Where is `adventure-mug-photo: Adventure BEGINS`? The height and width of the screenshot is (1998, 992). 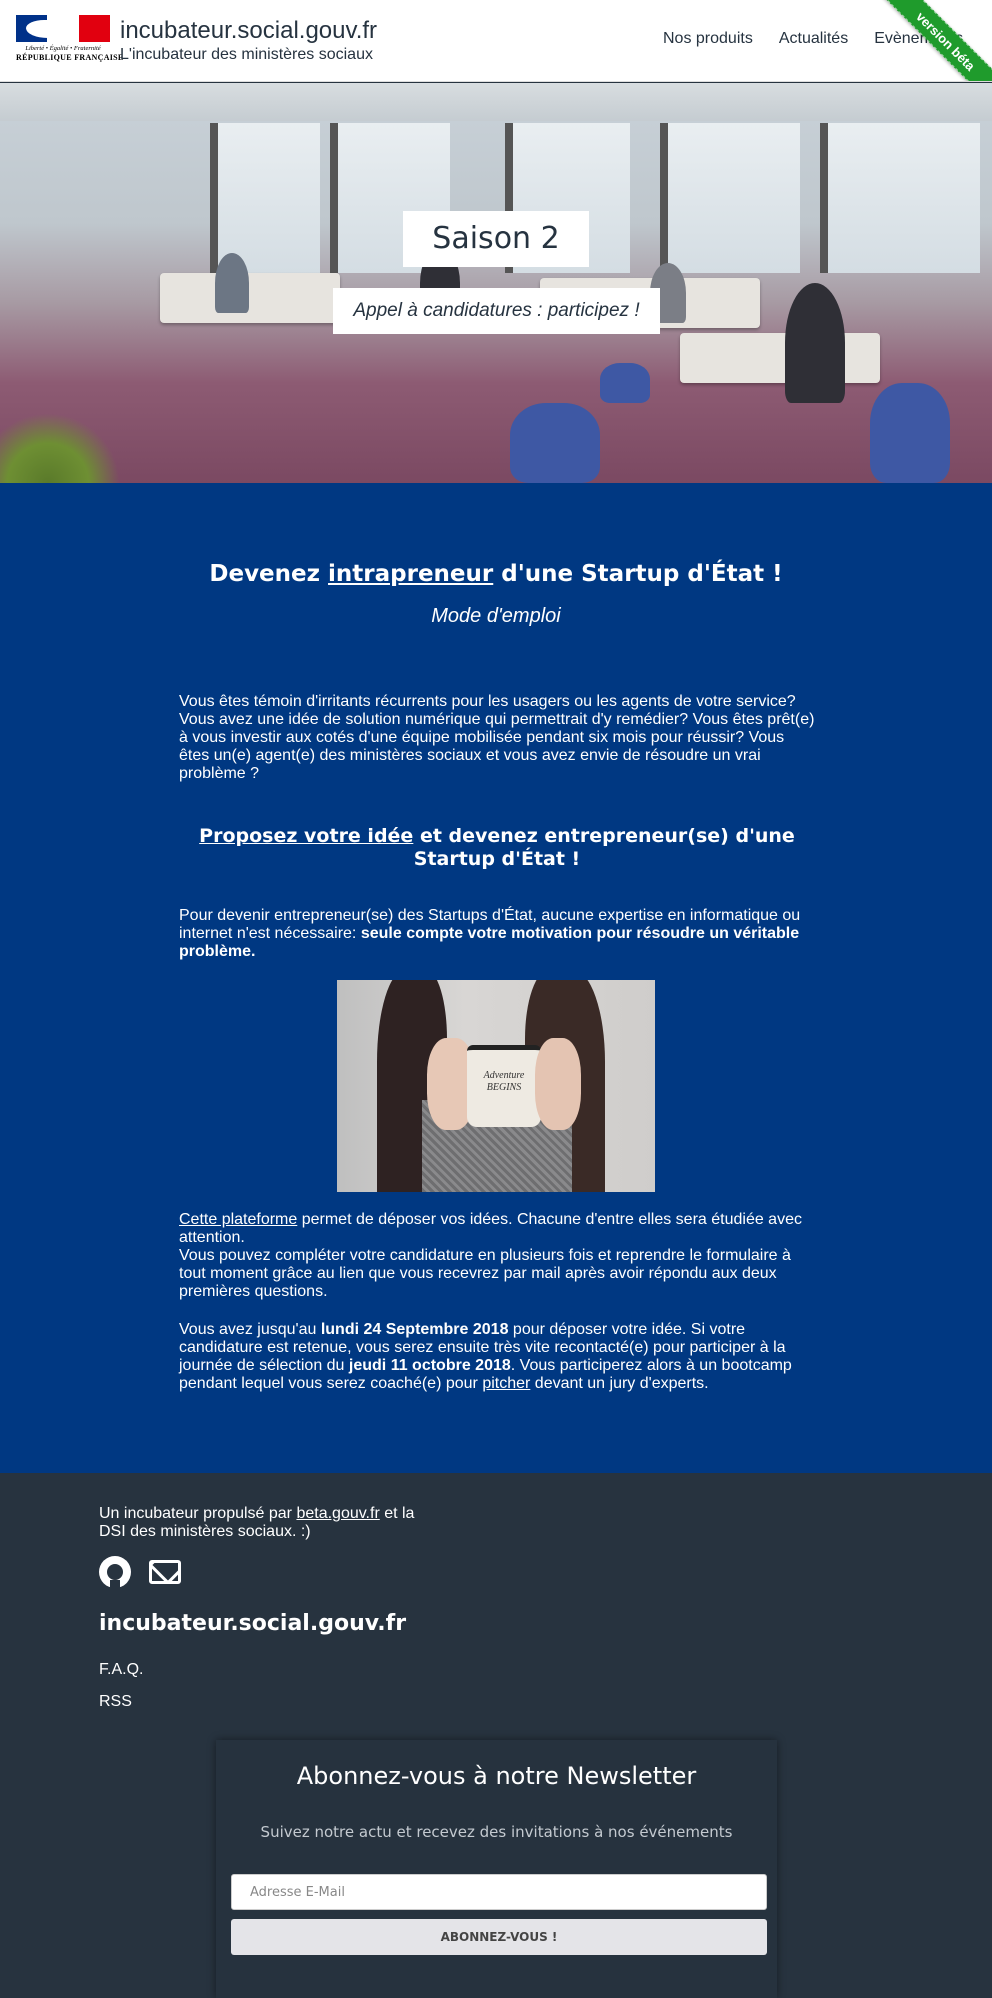 adventure-mug-photo: Adventure BEGINS is located at coordinates (496, 1086).